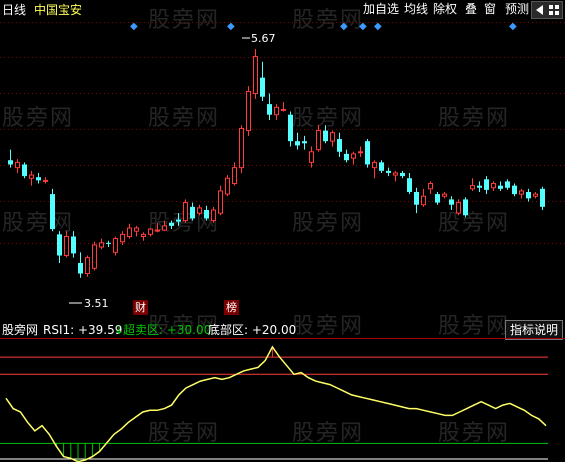 The height and width of the screenshot is (462, 565). Describe the element at coordinates (96, 303) in the screenshot. I see `low-price-label: 3.51` at that location.